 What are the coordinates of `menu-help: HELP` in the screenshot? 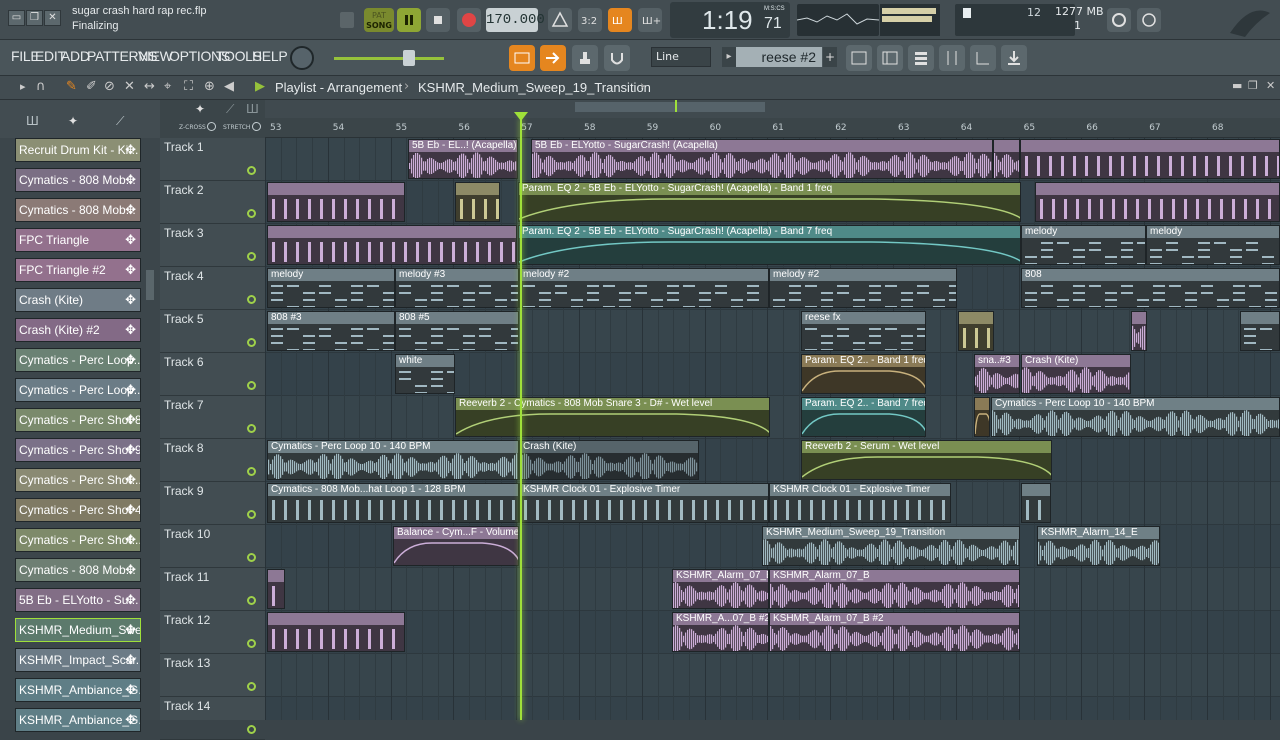 It's located at (270, 56).